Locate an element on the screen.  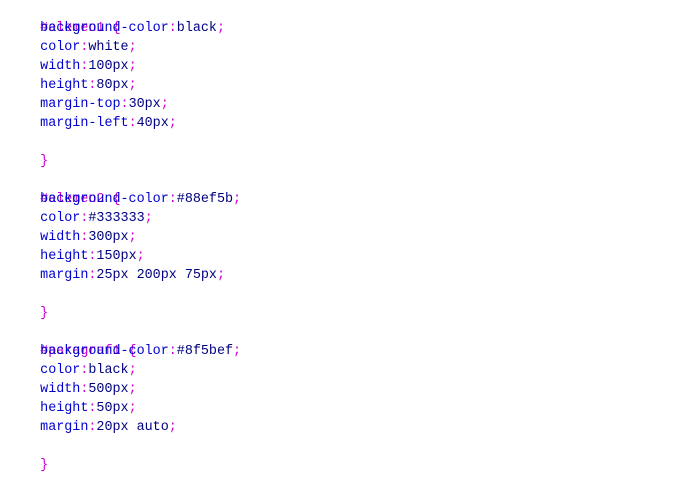
code-line-declaration: background-color:#8f5bef; is located at coordinates (141, 351).